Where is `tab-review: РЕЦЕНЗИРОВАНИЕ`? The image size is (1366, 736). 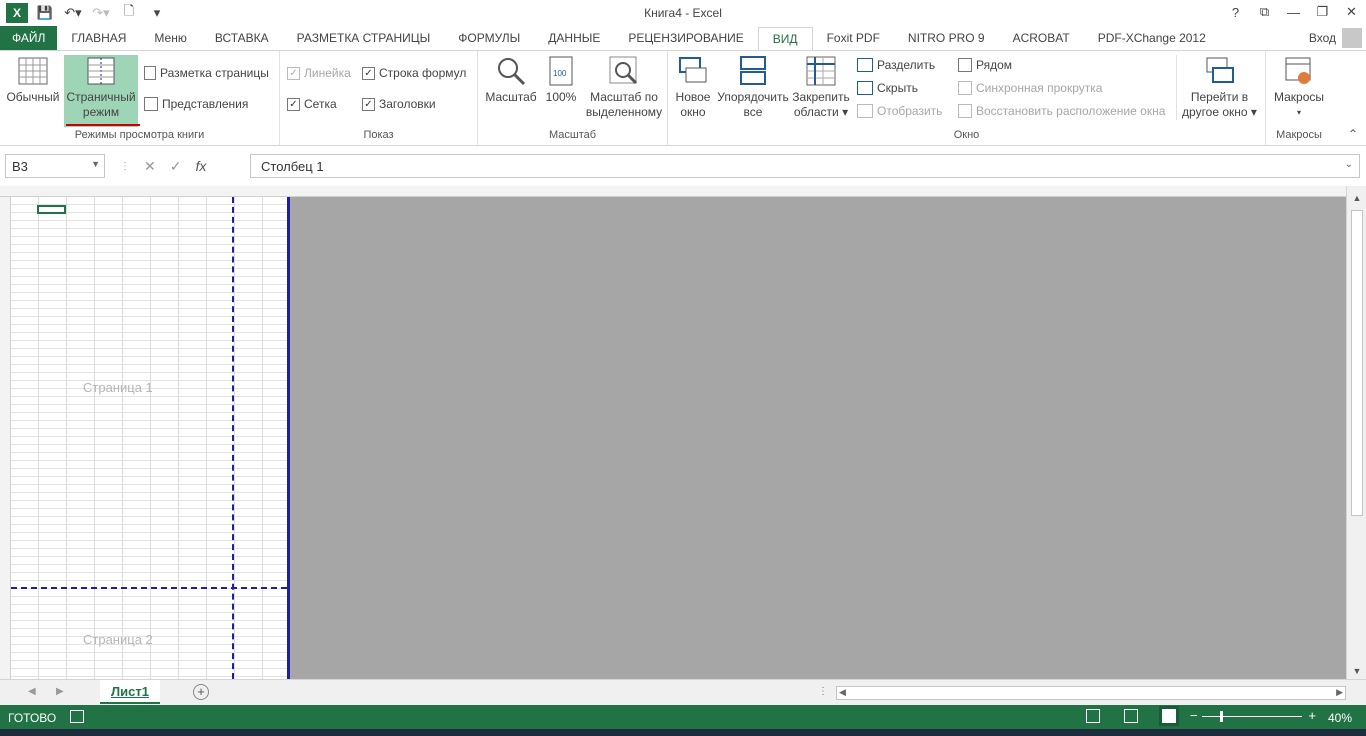 tab-review: РЕЦЕНЗИРОВАНИЕ is located at coordinates (685, 38).